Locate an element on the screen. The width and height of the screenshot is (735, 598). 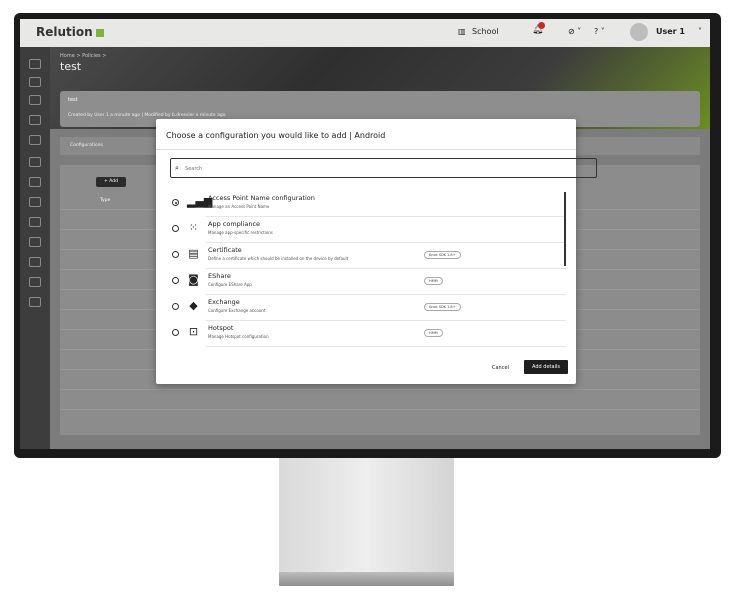
monitor-stand is located at coordinates (366, 518).